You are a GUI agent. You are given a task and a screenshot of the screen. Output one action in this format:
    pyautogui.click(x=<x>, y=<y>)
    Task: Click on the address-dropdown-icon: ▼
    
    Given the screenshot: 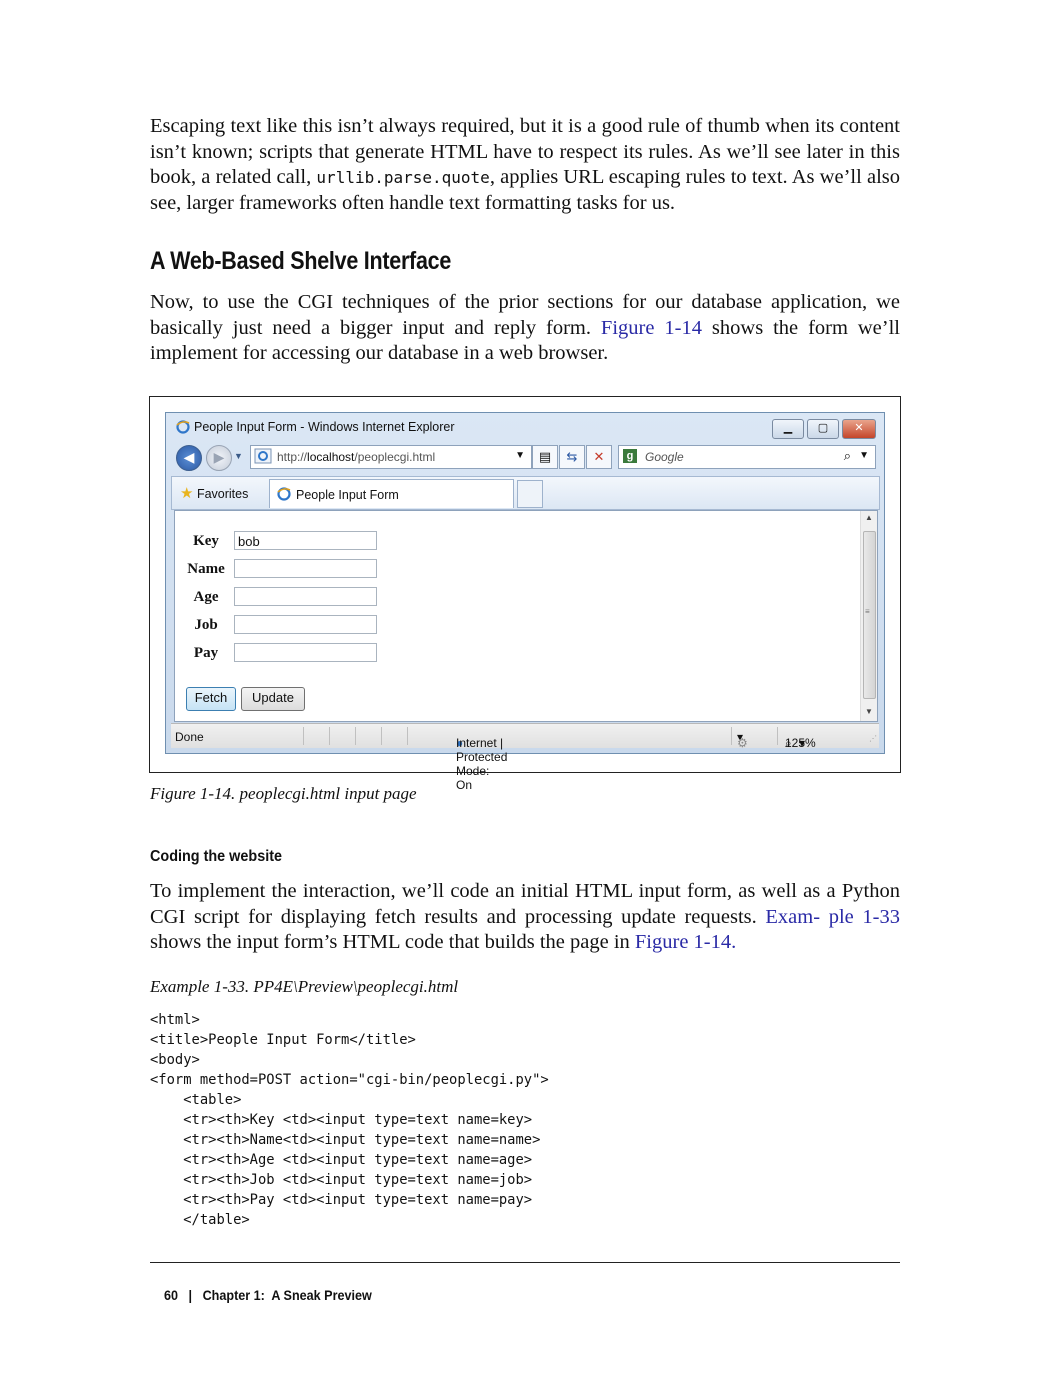 What is the action you would take?
    pyautogui.click(x=520, y=455)
    